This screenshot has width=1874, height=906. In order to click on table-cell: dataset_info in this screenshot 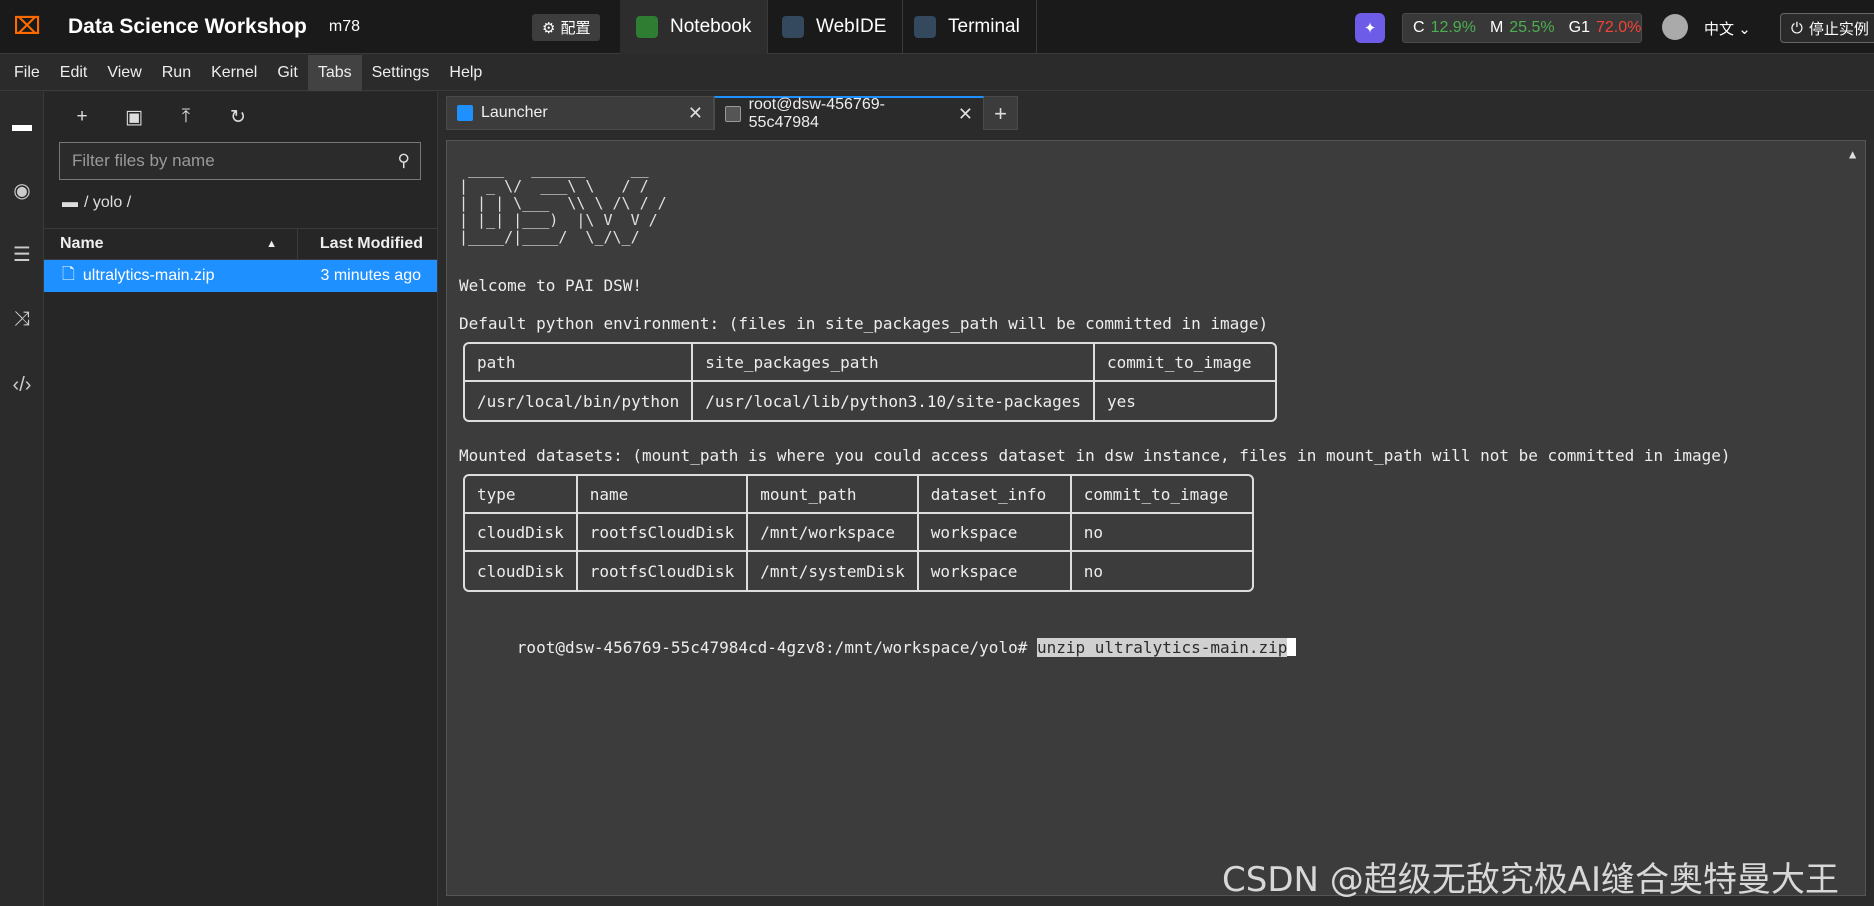, I will do `click(995, 495)`.